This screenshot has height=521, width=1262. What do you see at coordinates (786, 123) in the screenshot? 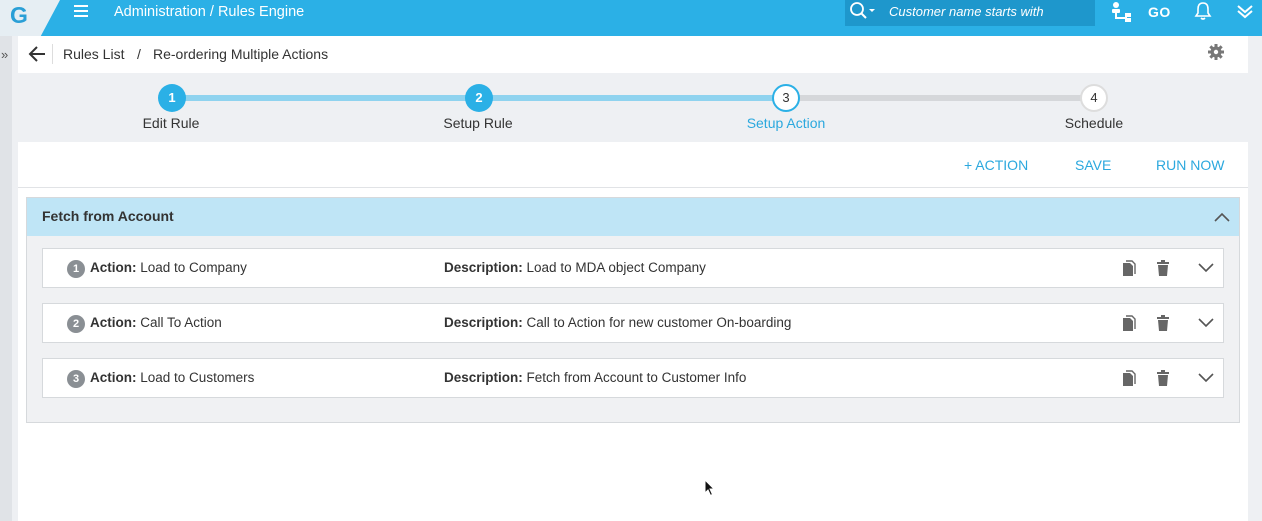
I see `step-3-label: Setup Action` at bounding box center [786, 123].